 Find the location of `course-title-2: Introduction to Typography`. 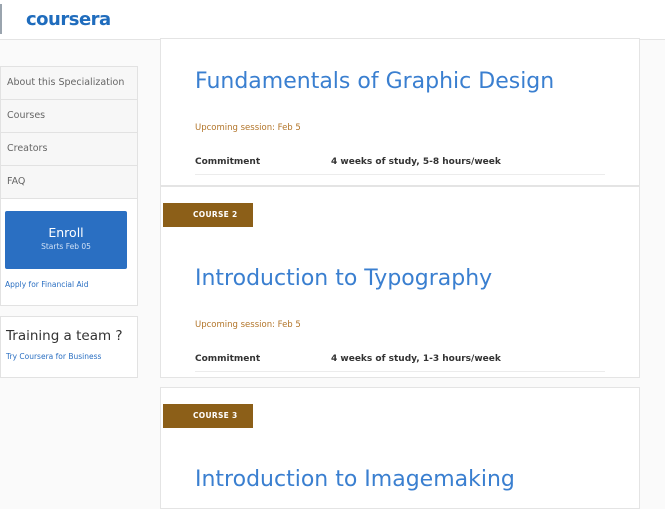

course-title-2: Introduction to Typography is located at coordinates (343, 278).